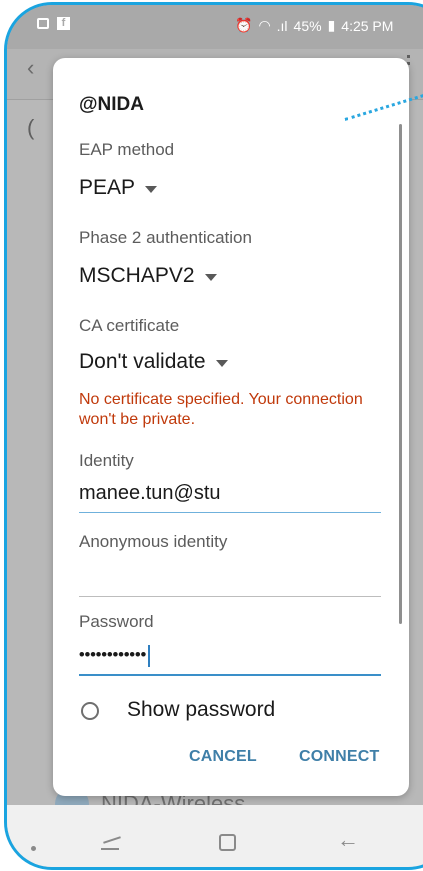 The image size is (423, 871). Describe the element at coordinates (107, 187) in the screenshot. I see `eap-method-value: PEAP` at that location.